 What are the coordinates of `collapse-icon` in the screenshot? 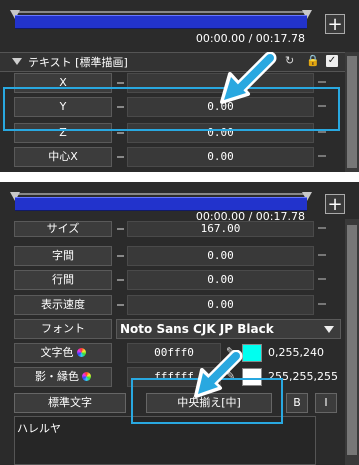 It's located at (17, 61).